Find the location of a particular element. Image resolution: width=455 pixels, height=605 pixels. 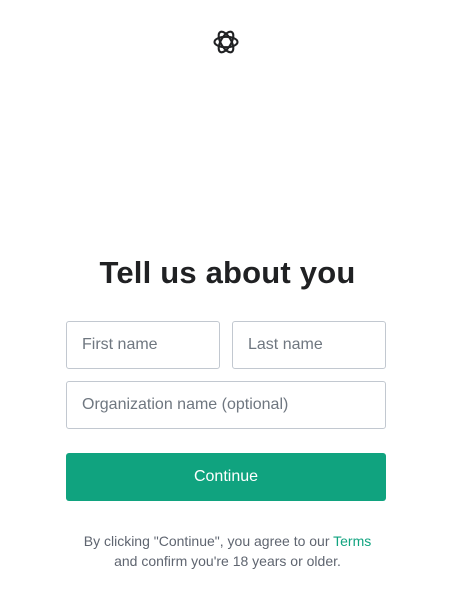

page-title: Tell us about you is located at coordinates (227, 272).